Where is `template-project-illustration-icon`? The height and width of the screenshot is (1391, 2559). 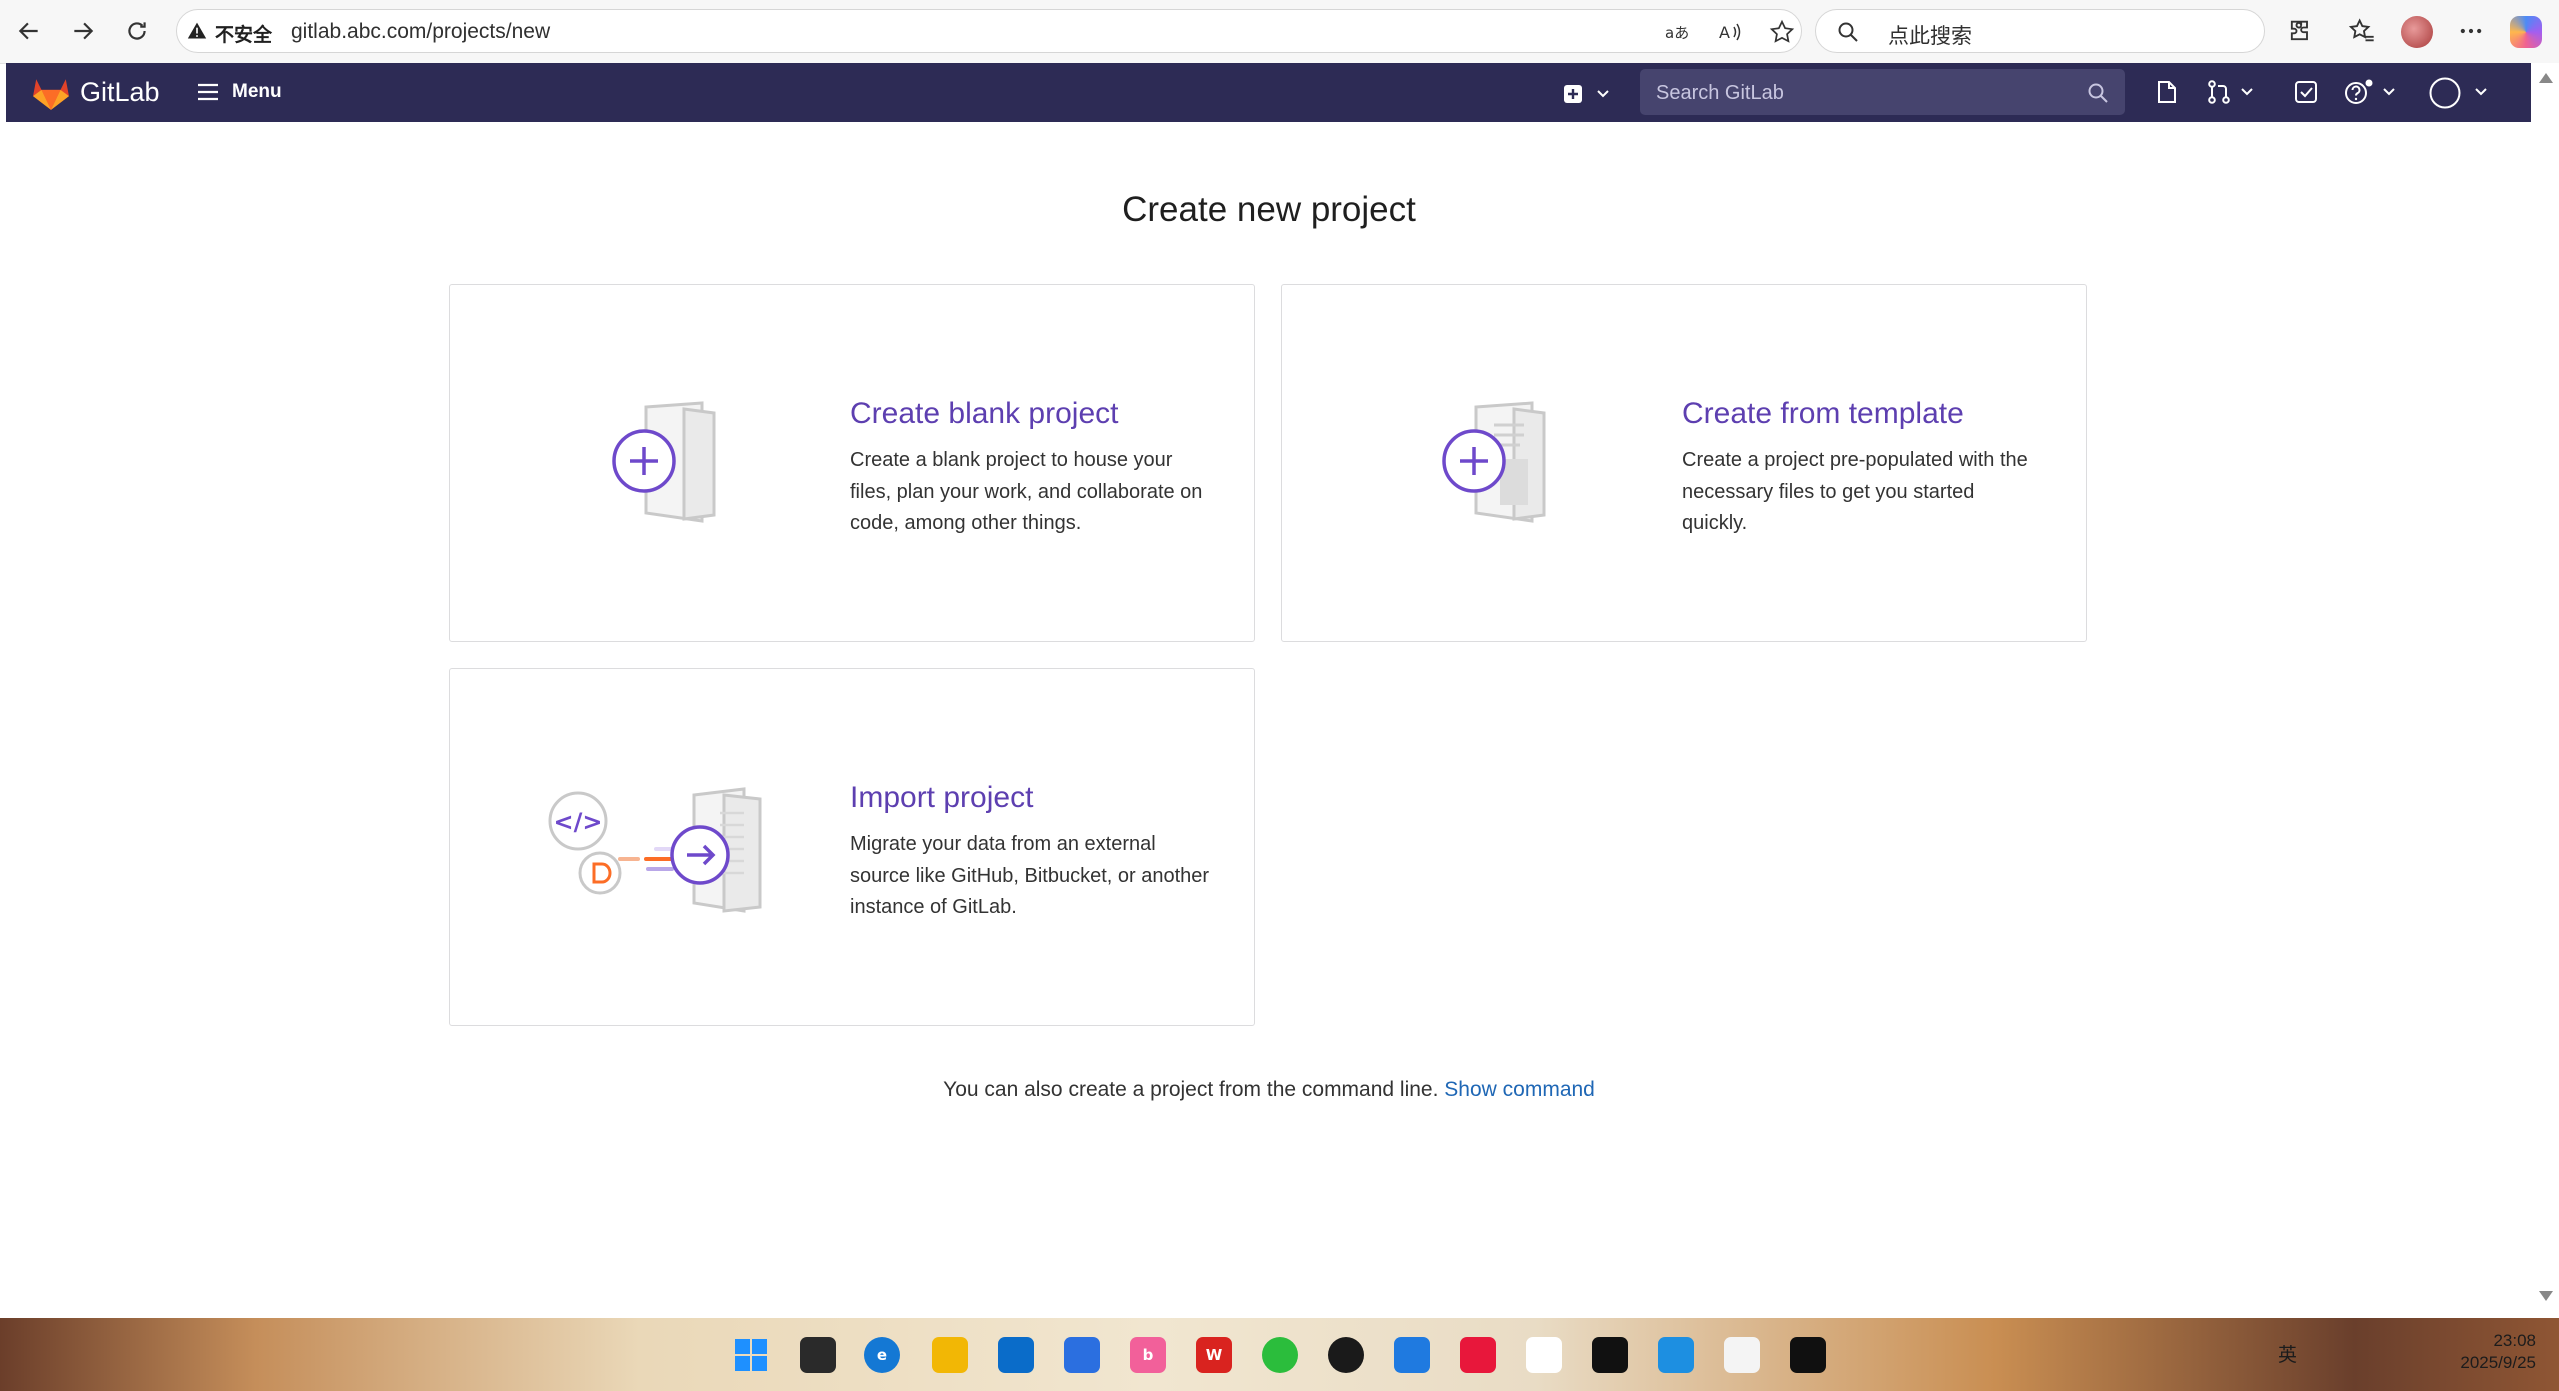 template-project-illustration-icon is located at coordinates (1494, 462).